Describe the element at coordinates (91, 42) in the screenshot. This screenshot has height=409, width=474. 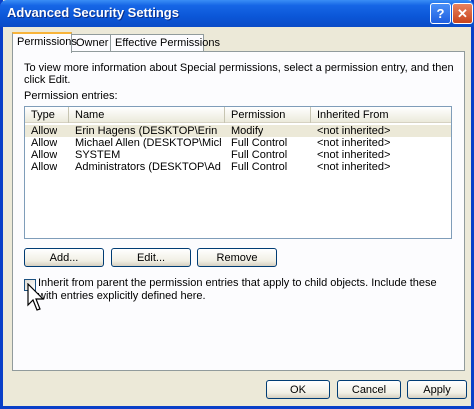
I see `tab-owner: Owner` at that location.